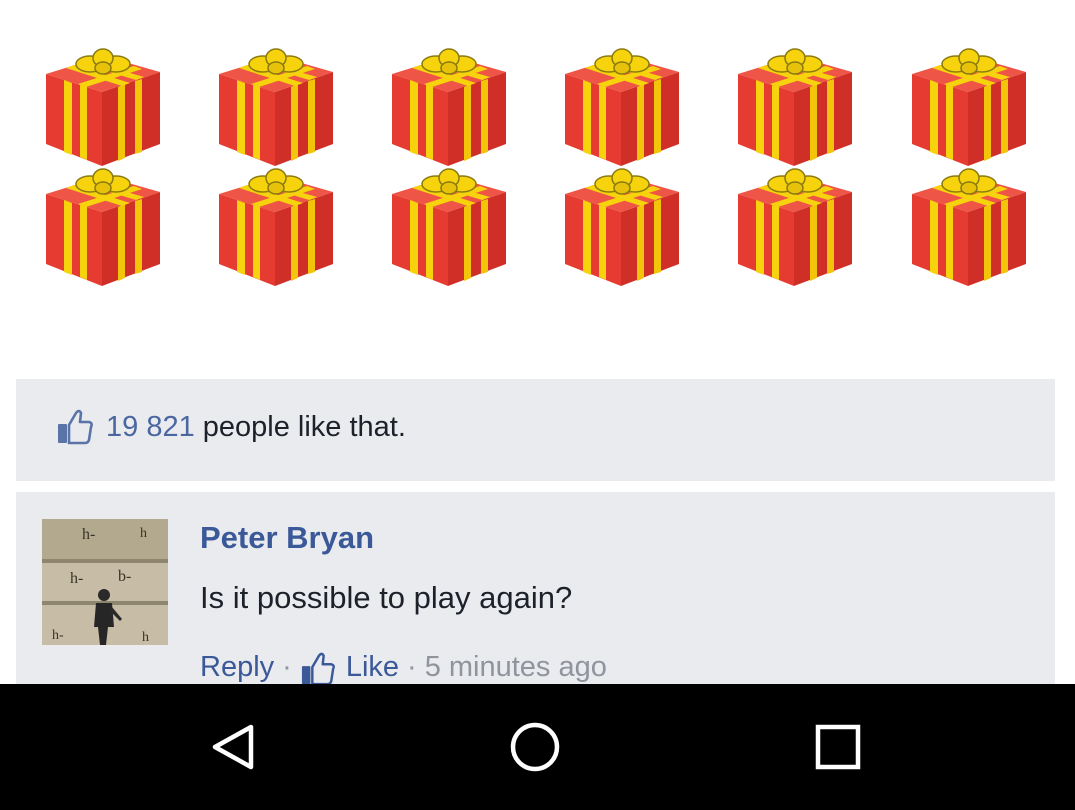 The image size is (1075, 810). I want to click on back-triangle-icon, so click(233, 747).